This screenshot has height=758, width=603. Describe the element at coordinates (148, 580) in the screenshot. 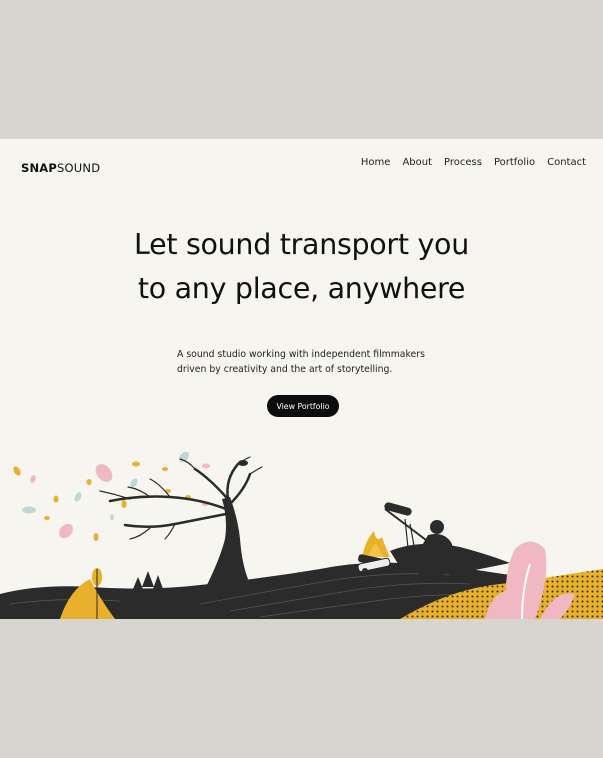

I see `pine-trees-icon` at that location.